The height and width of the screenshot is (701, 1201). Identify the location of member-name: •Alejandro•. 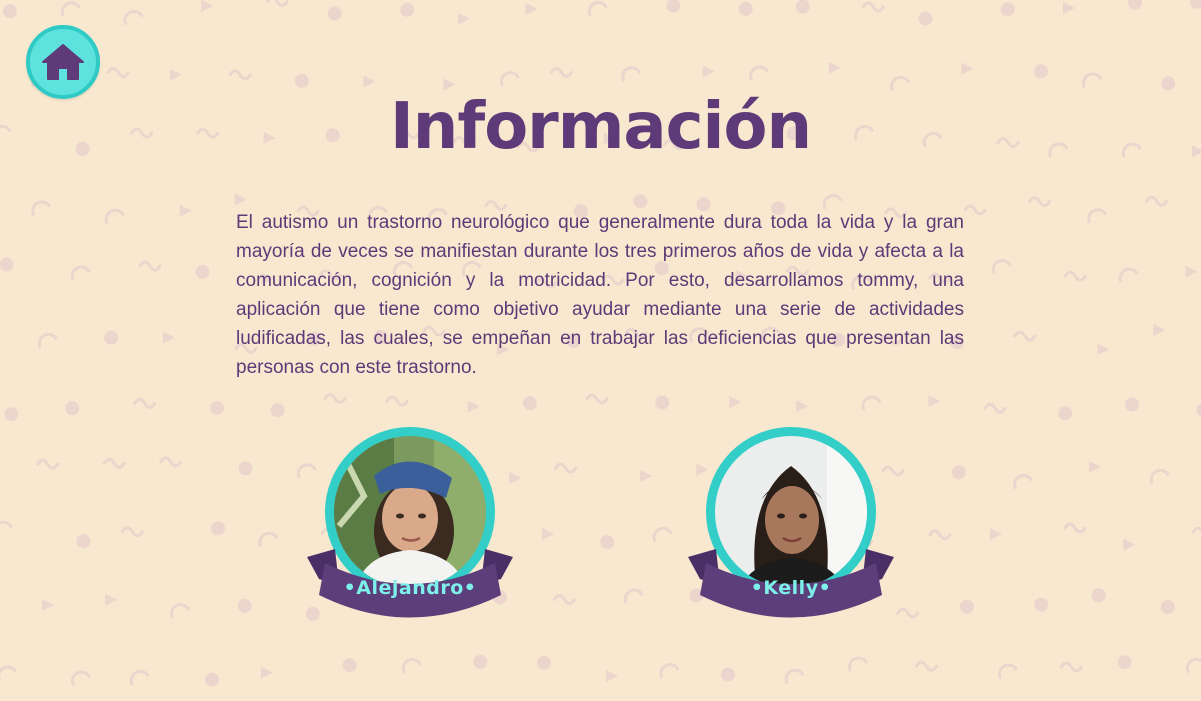
(410, 588).